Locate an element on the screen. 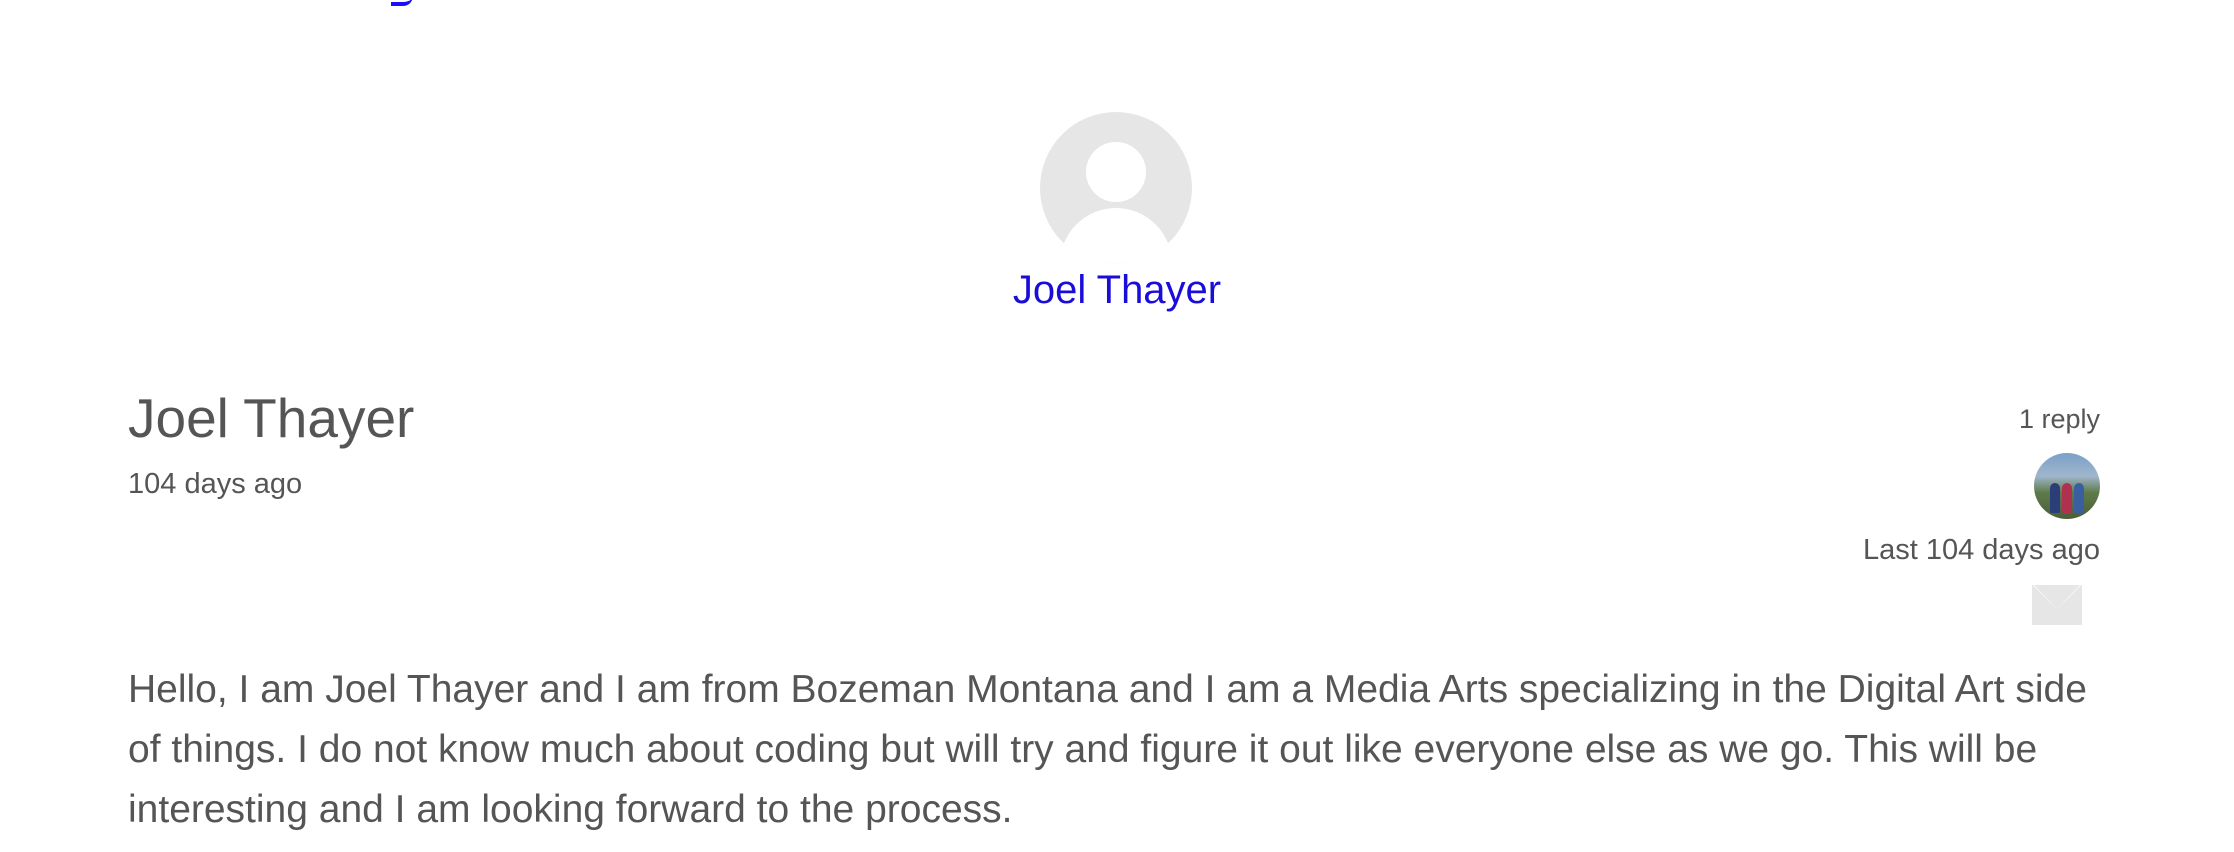 The width and height of the screenshot is (2234, 852). post-time: 104 days ago is located at coordinates (215, 484).